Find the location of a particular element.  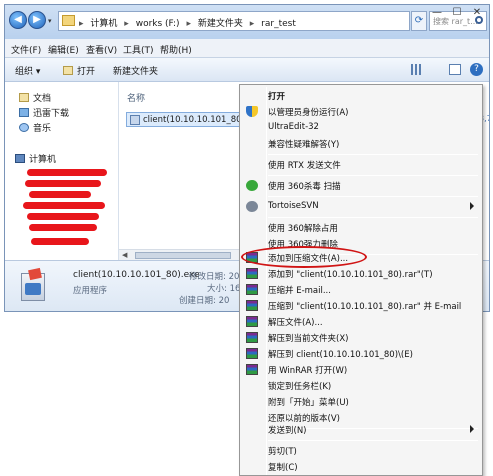

minimize-button: — is located at coordinates (437, 13).